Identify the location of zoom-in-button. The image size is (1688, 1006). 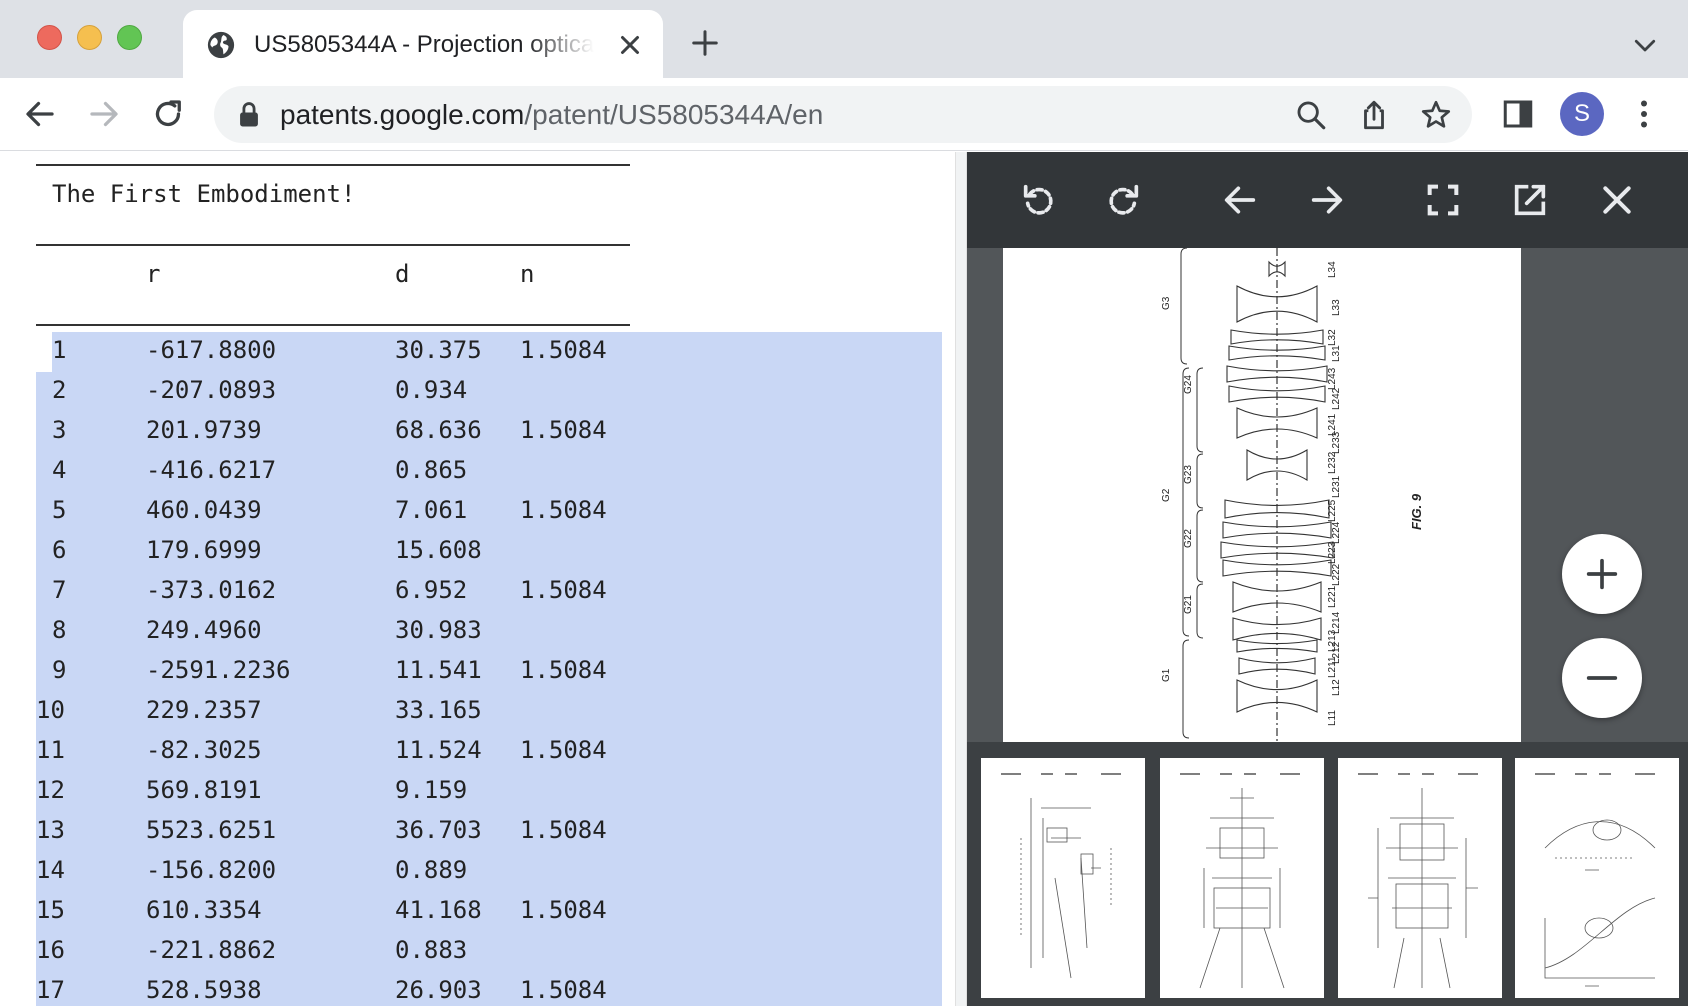
(1602, 574).